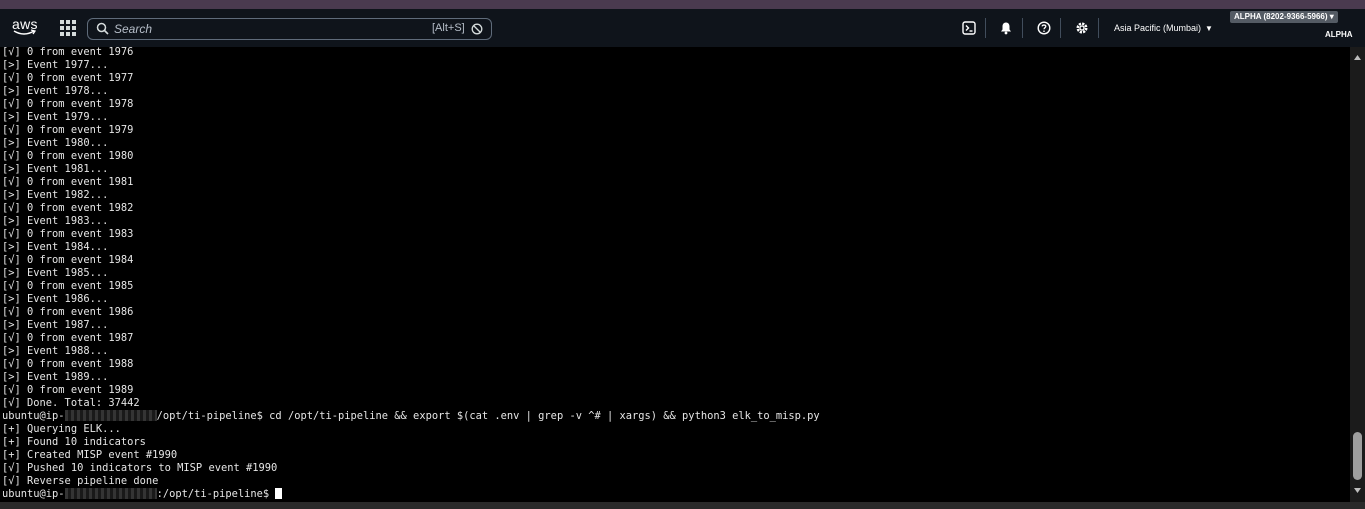 The height and width of the screenshot is (509, 1365). Describe the element at coordinates (1357, 490) in the screenshot. I see `scroll-down-arrow-icon` at that location.